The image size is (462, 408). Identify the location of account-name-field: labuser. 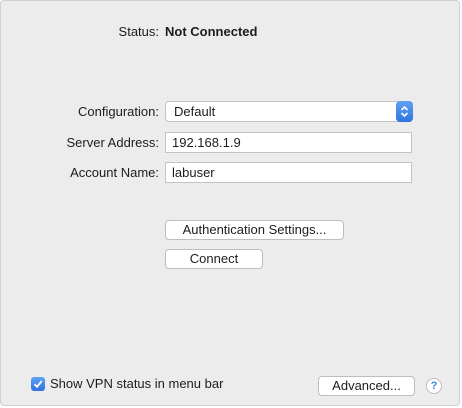
(288, 172).